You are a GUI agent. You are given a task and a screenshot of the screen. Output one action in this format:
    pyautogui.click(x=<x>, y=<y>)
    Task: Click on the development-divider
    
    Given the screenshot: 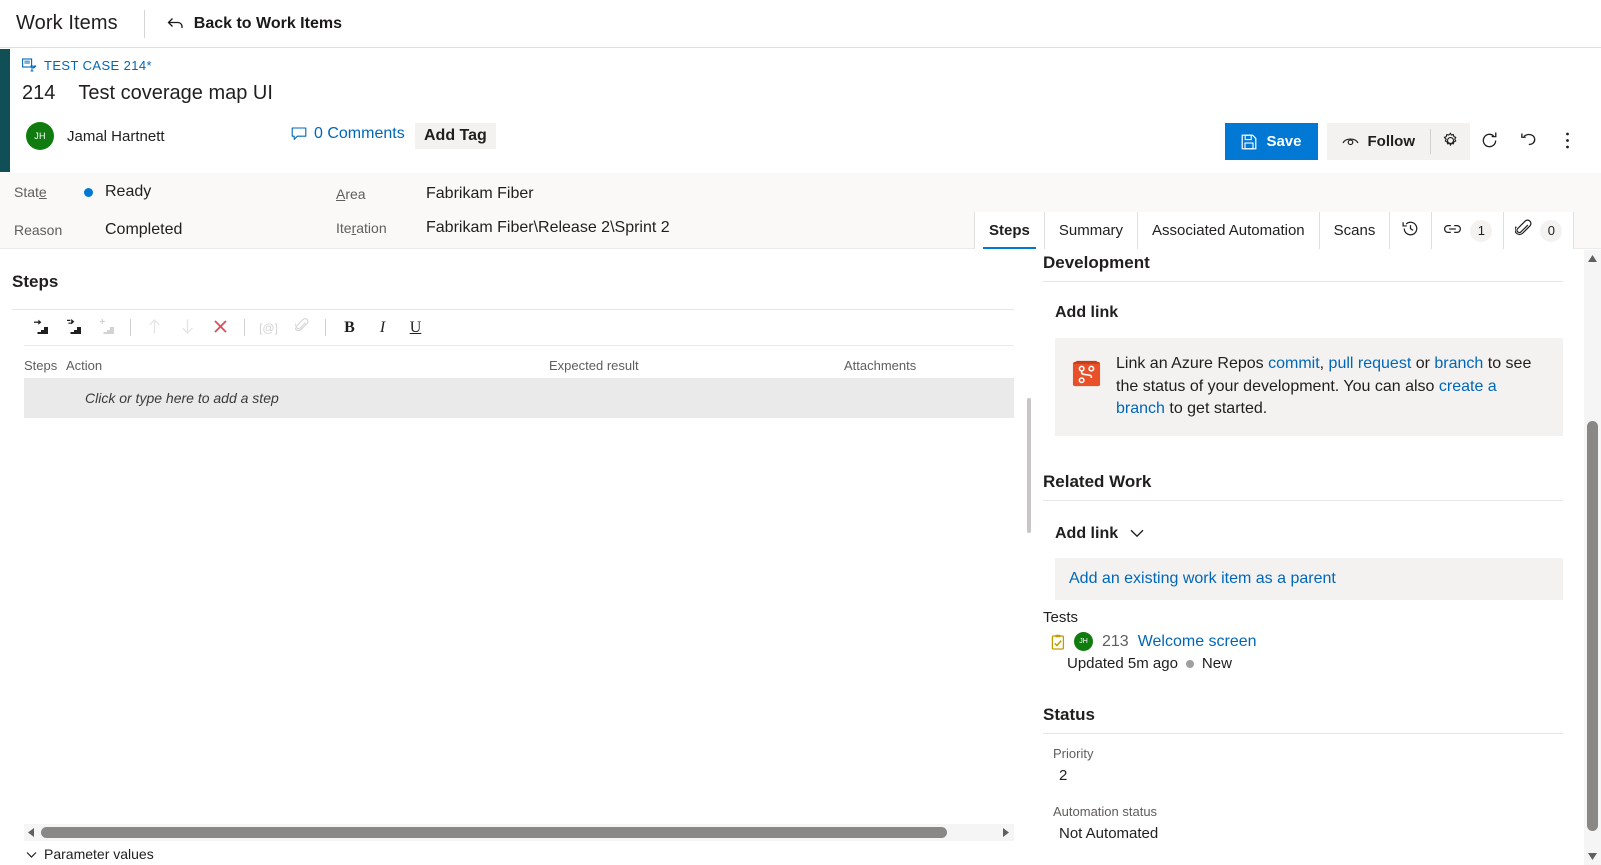 What is the action you would take?
    pyautogui.click(x=1303, y=281)
    